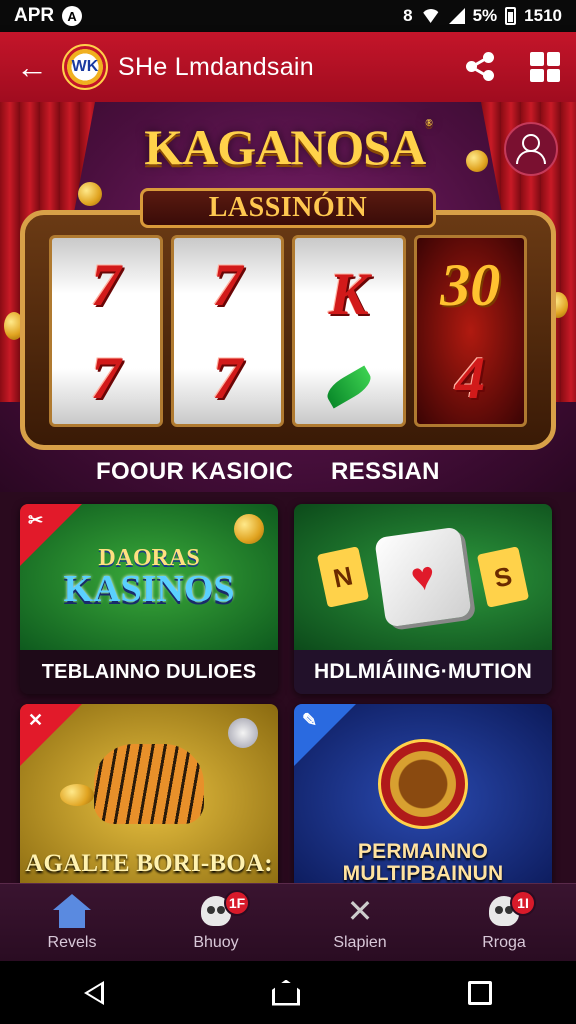  What do you see at coordinates (504, 942) in the screenshot?
I see `nav-label: Rroga` at bounding box center [504, 942].